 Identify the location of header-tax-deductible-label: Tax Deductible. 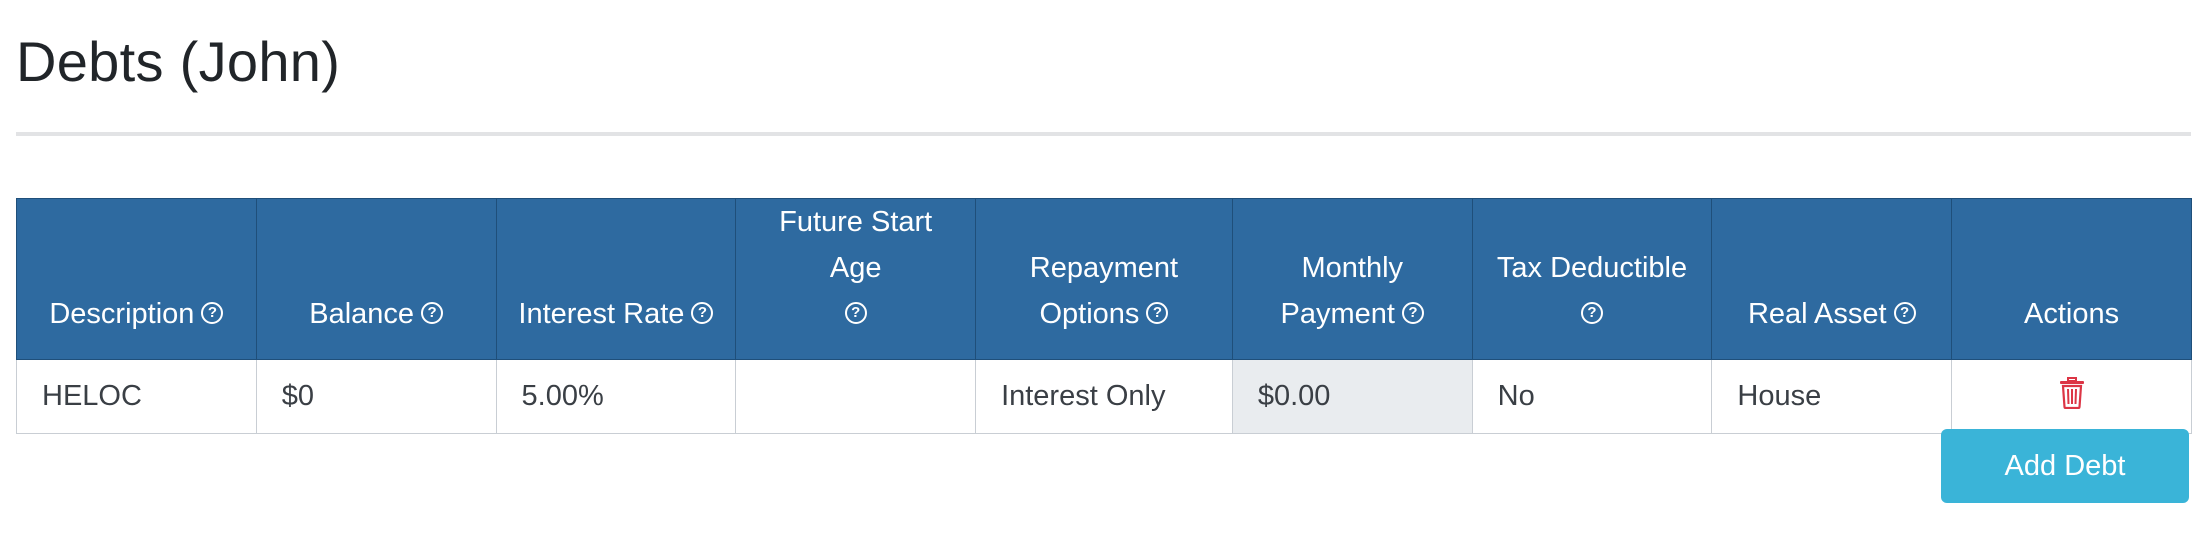
(1592, 268).